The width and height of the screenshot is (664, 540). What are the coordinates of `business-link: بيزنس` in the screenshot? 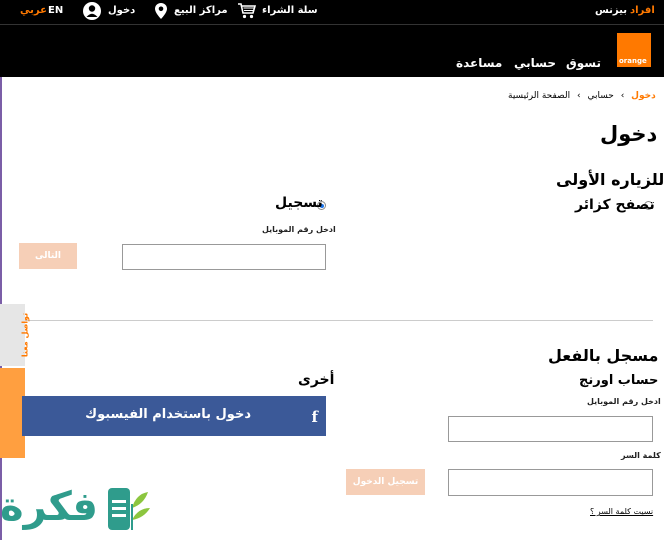 It's located at (611, 11).